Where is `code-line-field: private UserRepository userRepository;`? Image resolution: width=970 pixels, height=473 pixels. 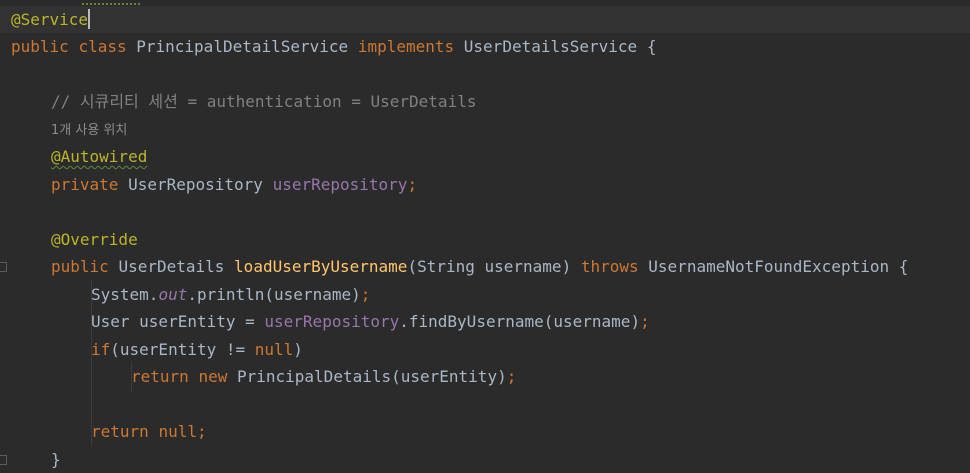 code-line-field: private UserRepository userRepository; is located at coordinates (234, 184).